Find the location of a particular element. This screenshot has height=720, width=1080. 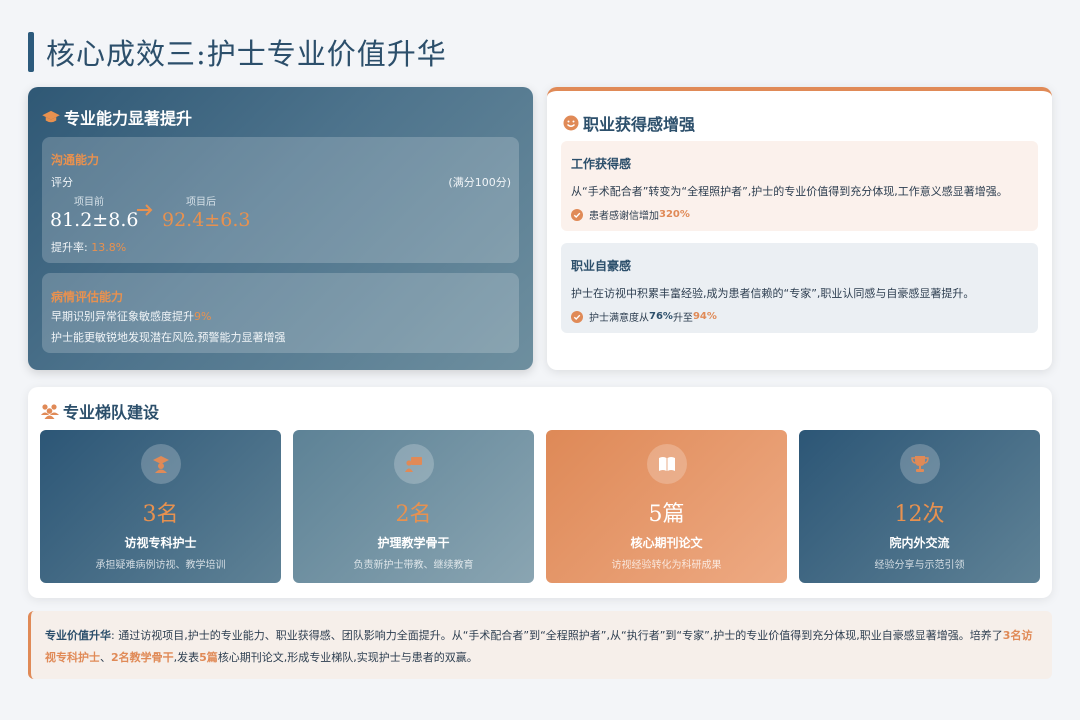

work-stat-text: 患者感谢信增加 is located at coordinates (624, 216).